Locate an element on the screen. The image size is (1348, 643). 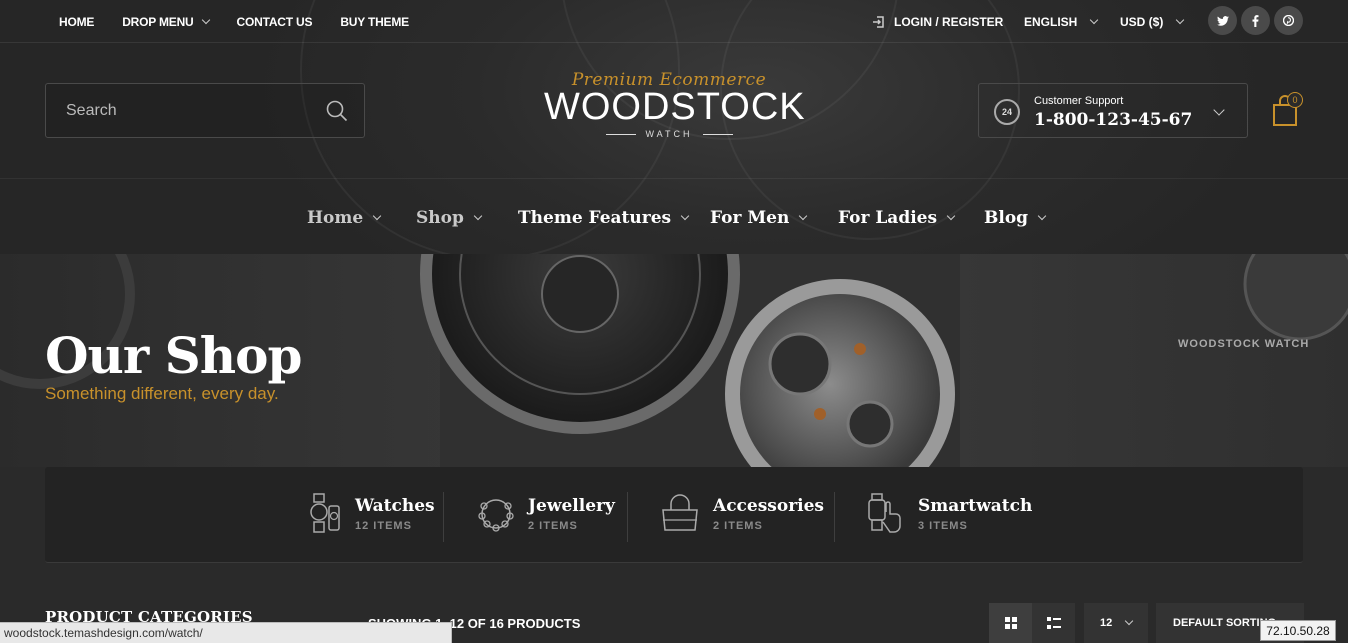
nav-label: For Men is located at coordinates (750, 218).